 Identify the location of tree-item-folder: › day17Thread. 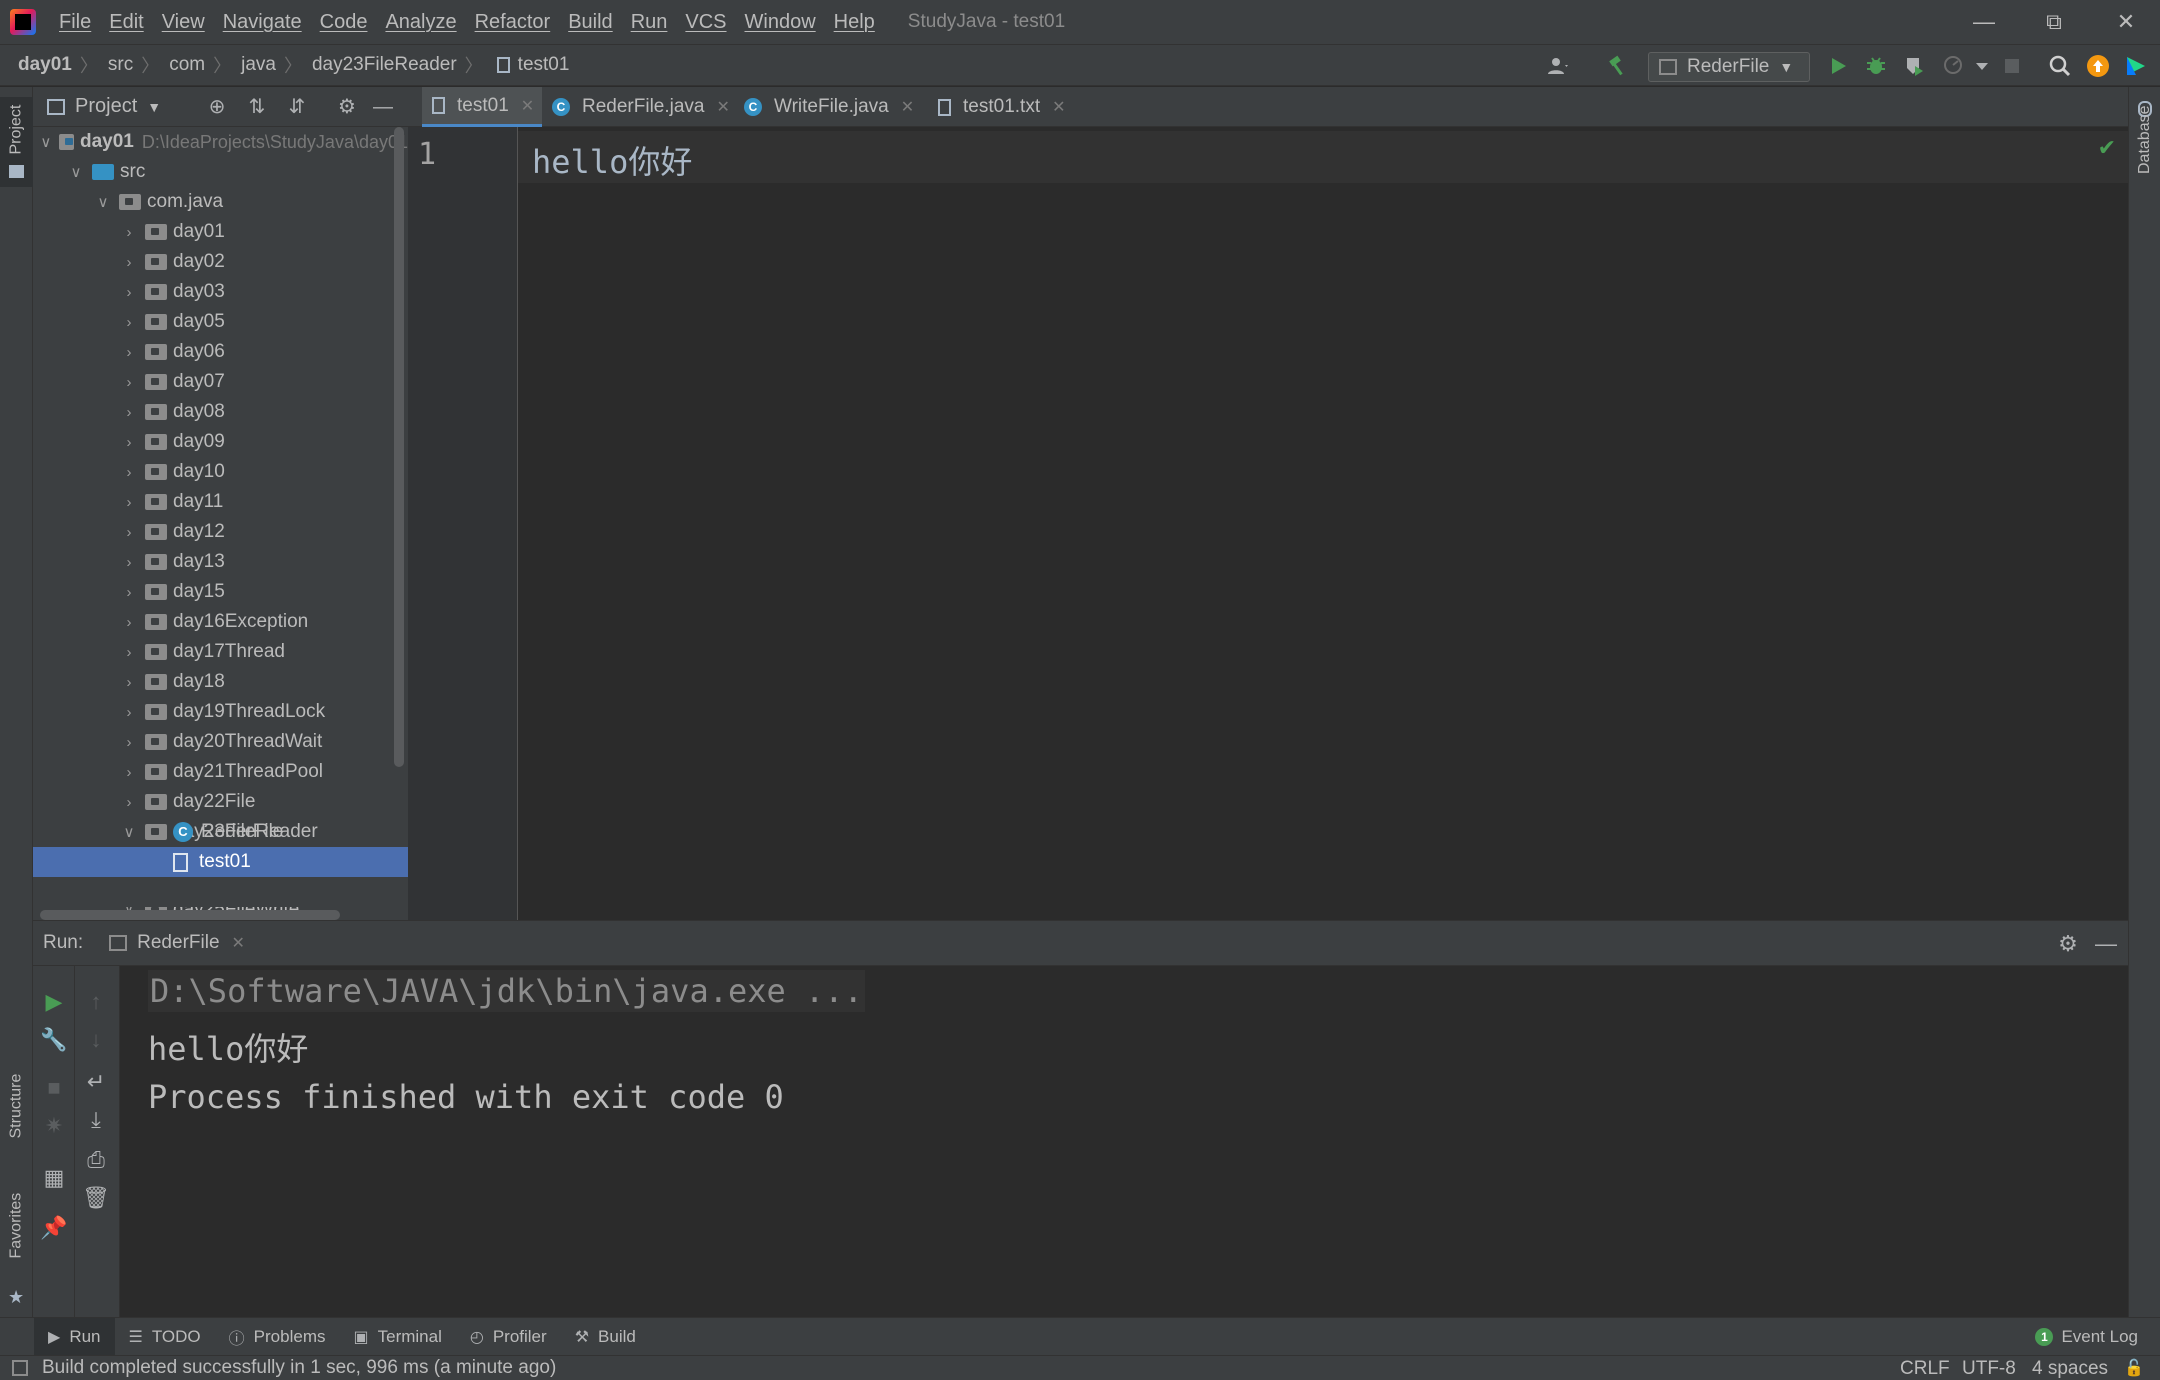
(220, 652).